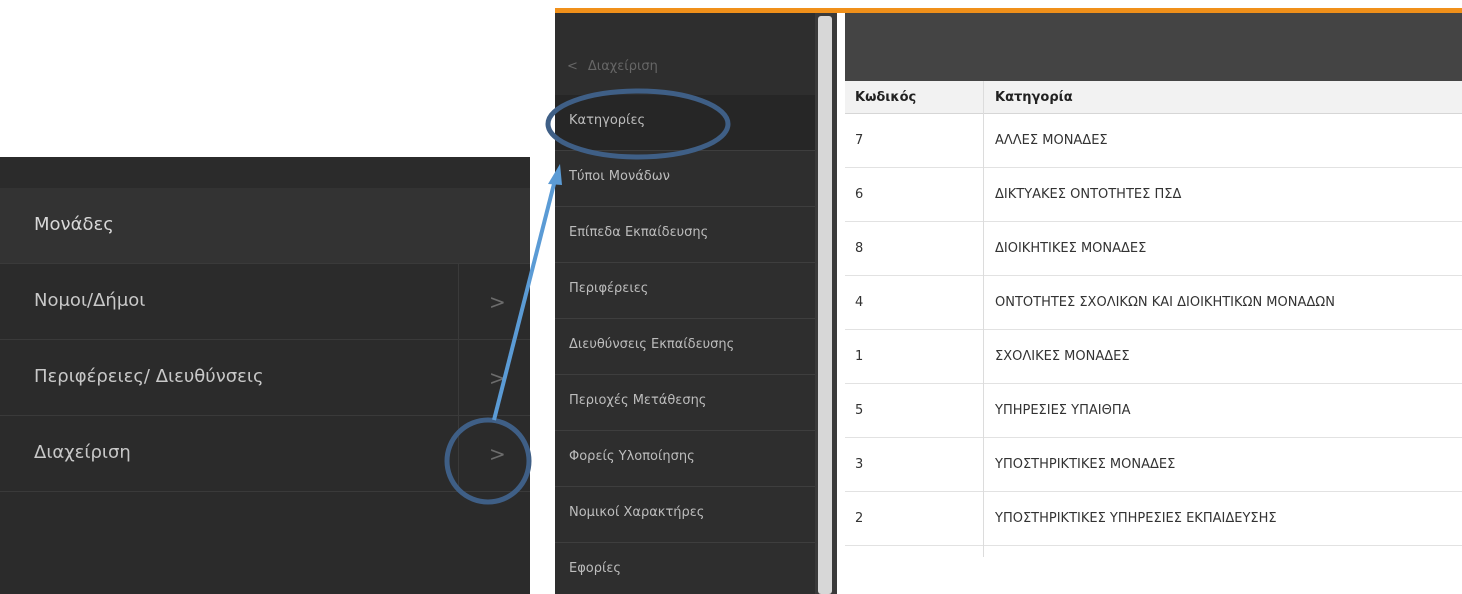  What do you see at coordinates (652, 344) in the screenshot?
I see `sidebar-item-label: Διευθύνσεις Εκπαίδευσης` at bounding box center [652, 344].